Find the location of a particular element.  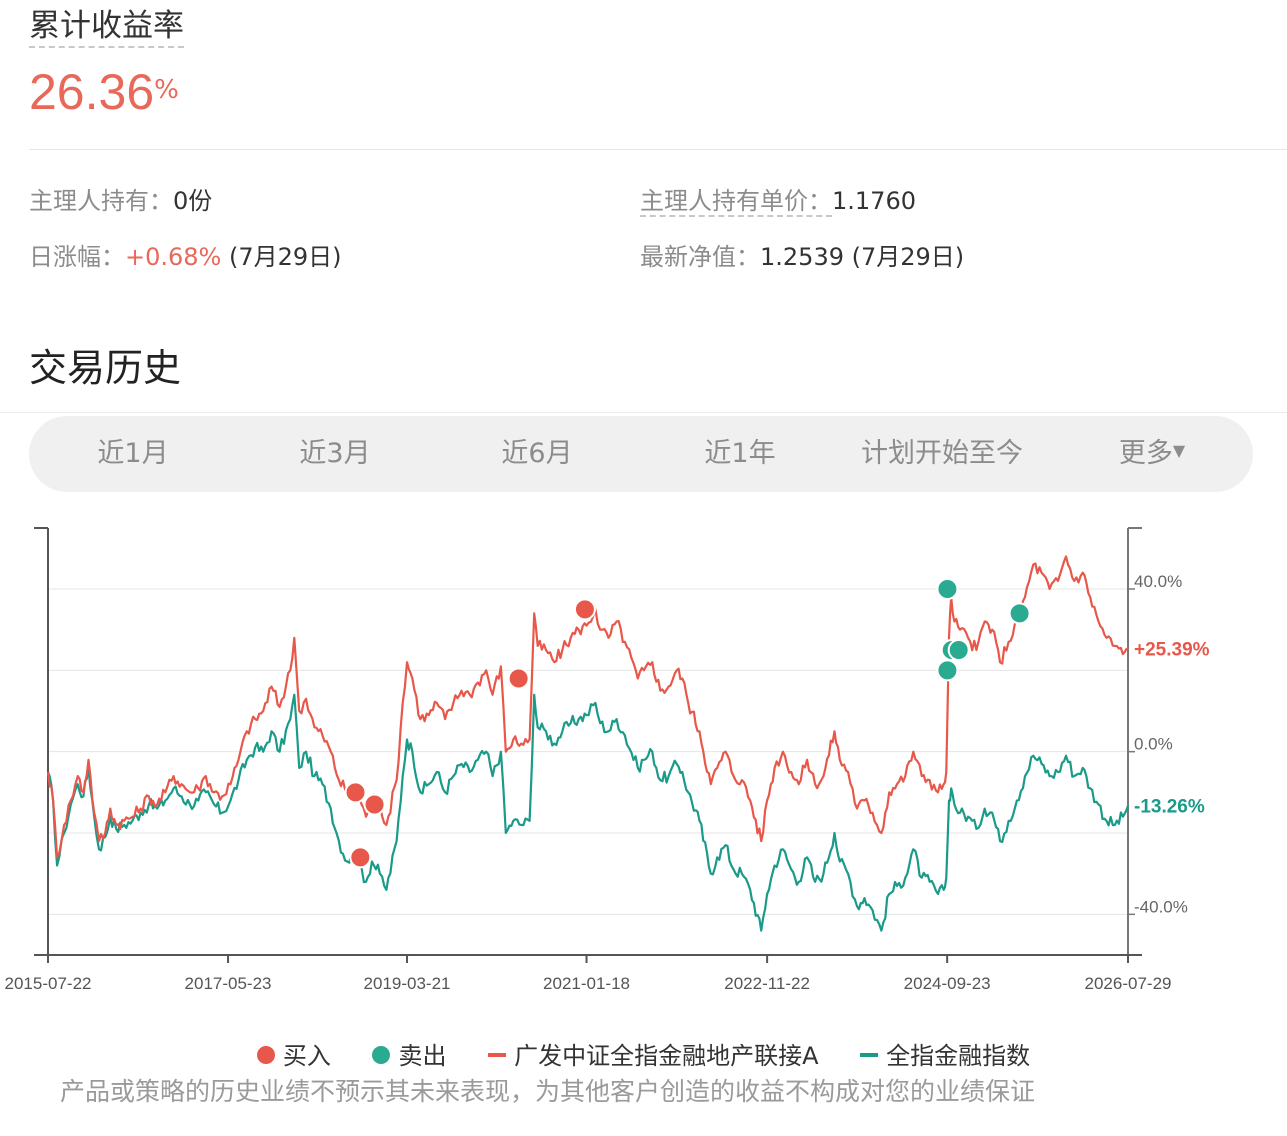

legend-label: 卖出 is located at coordinates (422, 1056).